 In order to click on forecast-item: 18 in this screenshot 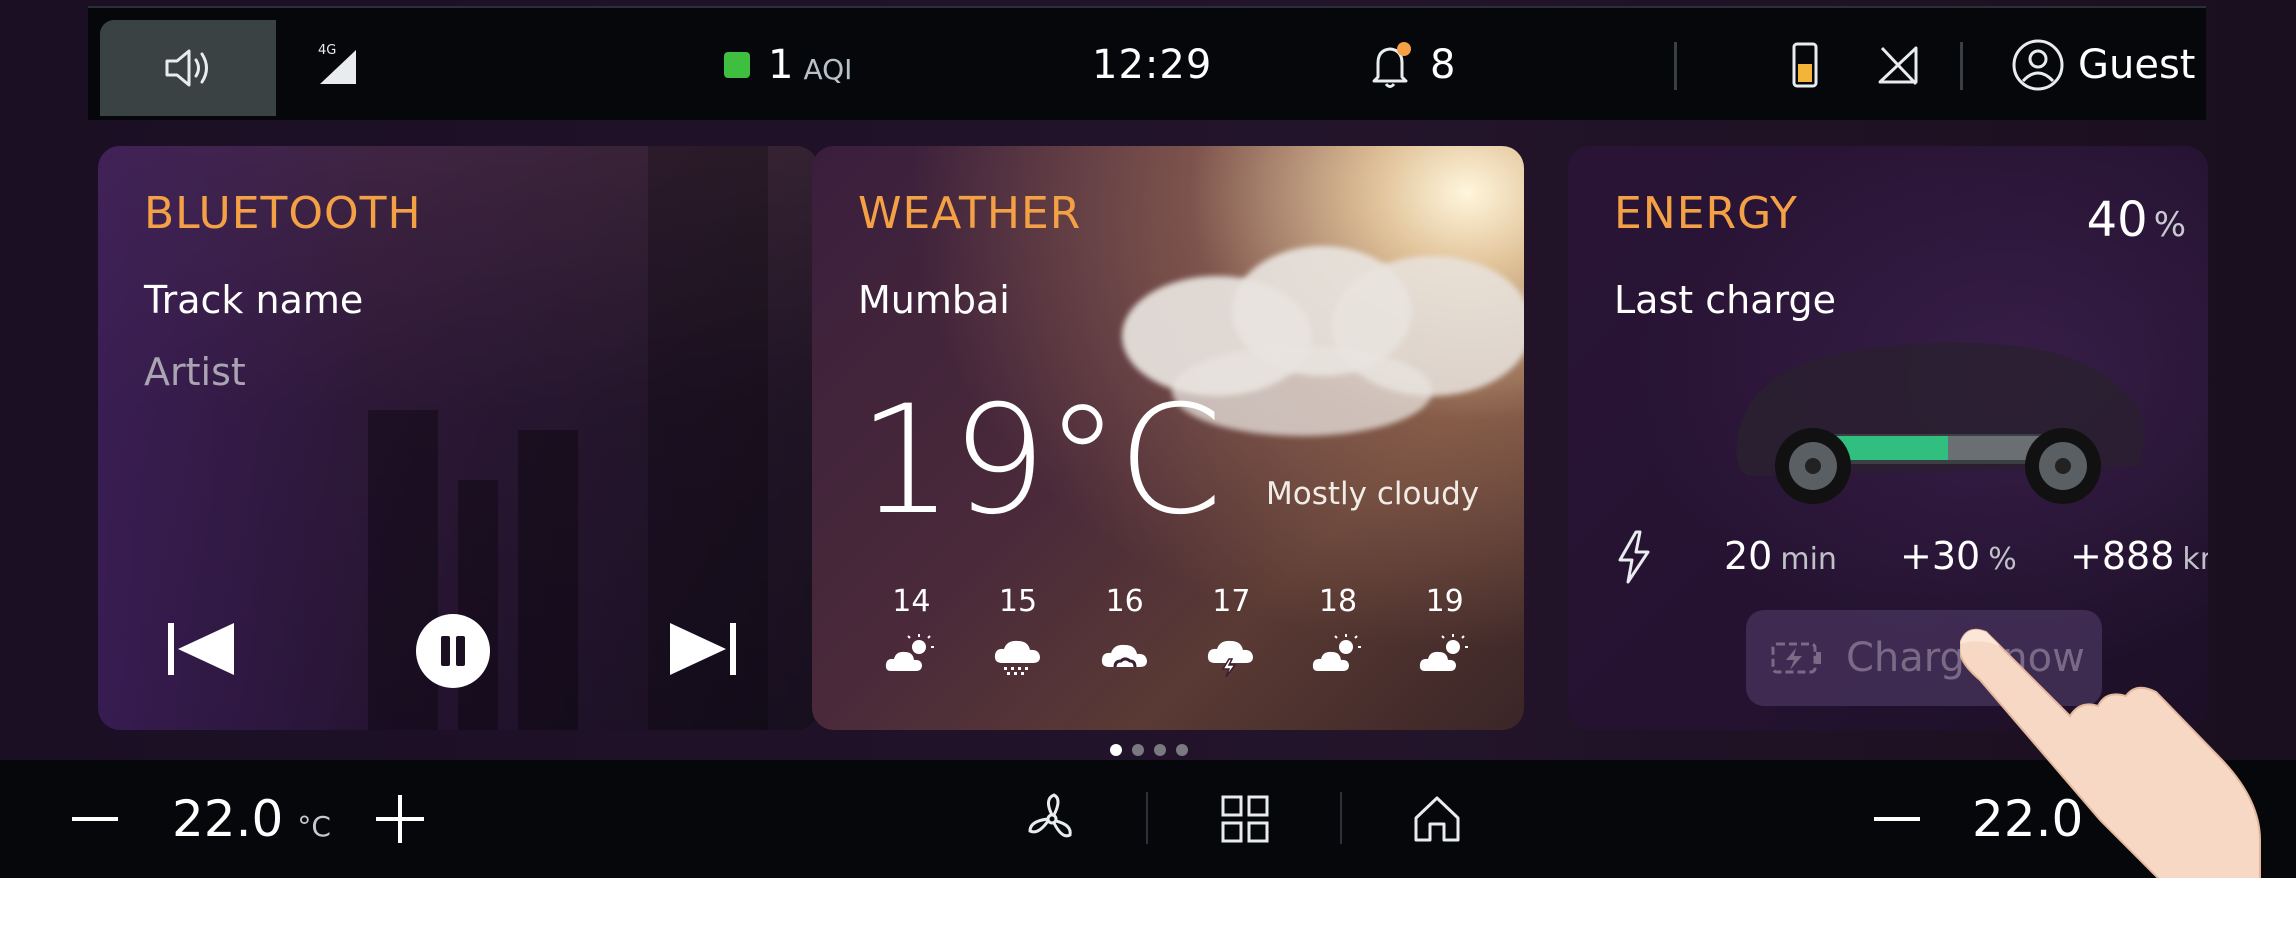, I will do `click(1338, 630)`.